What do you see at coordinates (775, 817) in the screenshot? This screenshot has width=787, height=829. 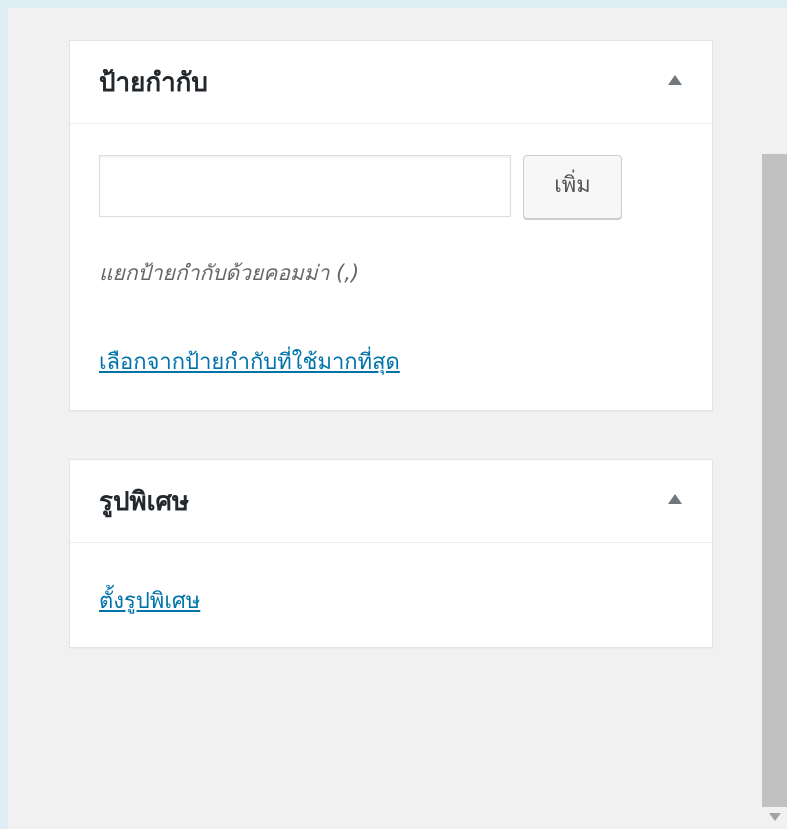 I see `scroll-down-arrow-icon` at bounding box center [775, 817].